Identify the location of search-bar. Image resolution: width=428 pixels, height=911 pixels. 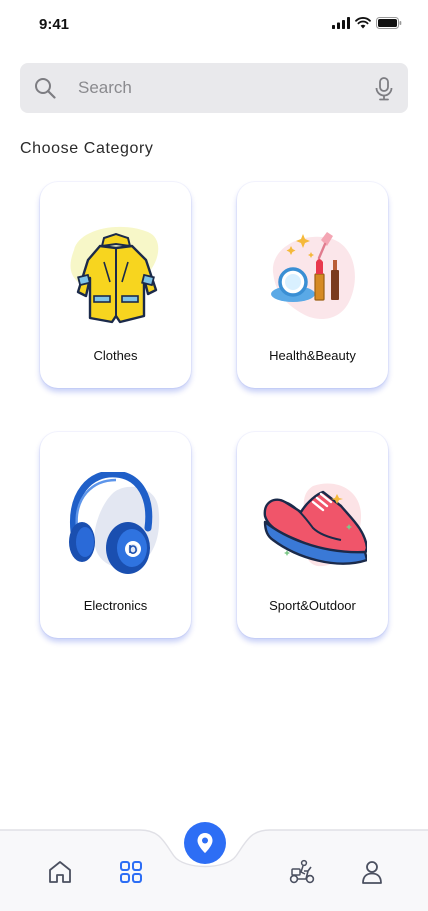
(214, 88).